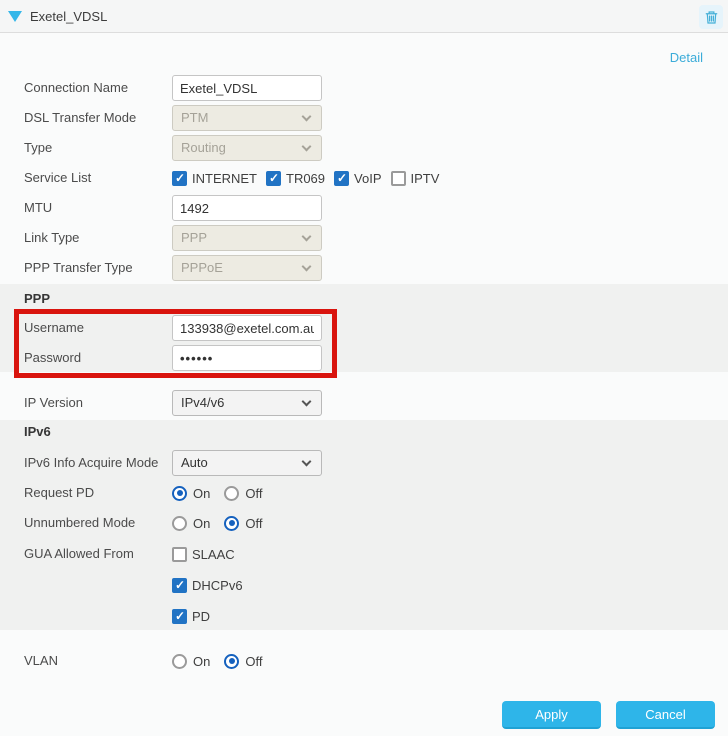 The image size is (728, 736). Describe the element at coordinates (232, 661) in the screenshot. I see `vlan-off-radio` at that location.